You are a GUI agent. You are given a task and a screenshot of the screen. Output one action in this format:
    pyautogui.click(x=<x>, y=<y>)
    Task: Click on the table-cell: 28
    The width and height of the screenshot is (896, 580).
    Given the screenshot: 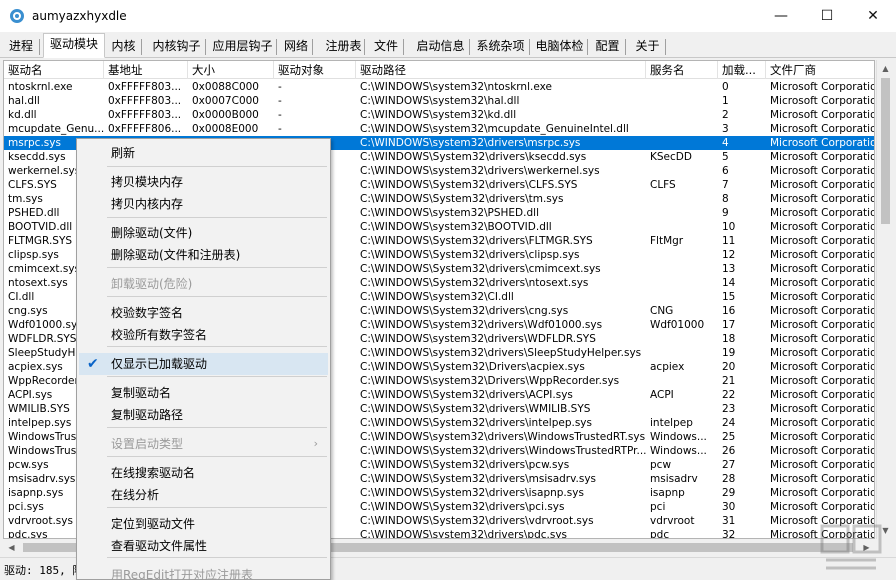 What is the action you would take?
    pyautogui.click(x=729, y=479)
    